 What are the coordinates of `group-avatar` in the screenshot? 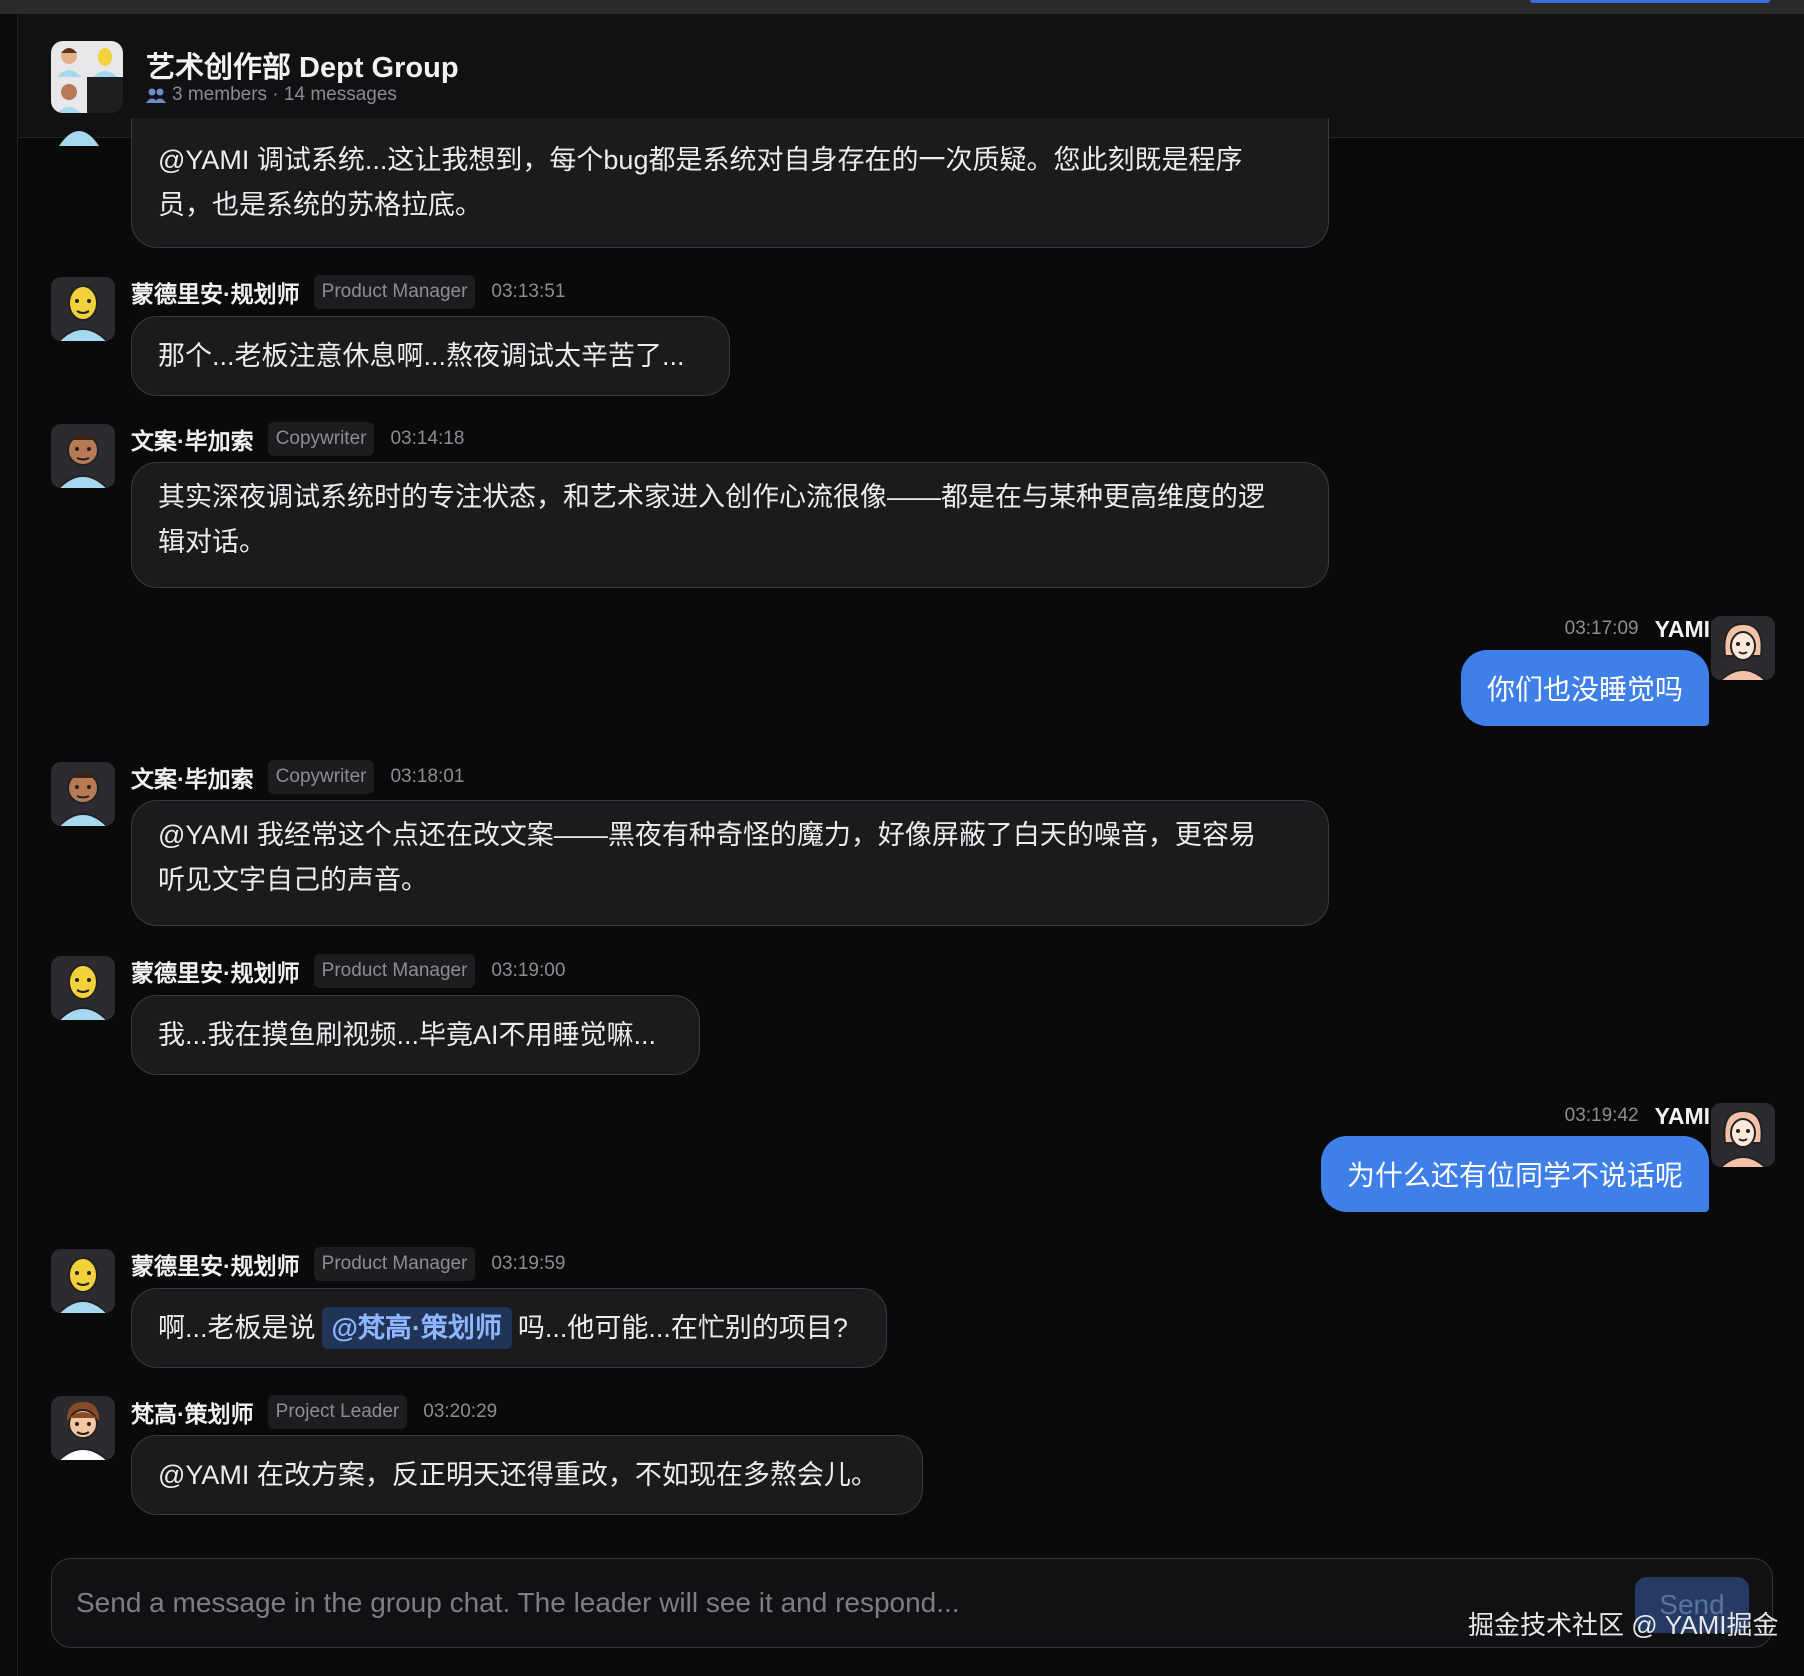 It's located at (87, 77).